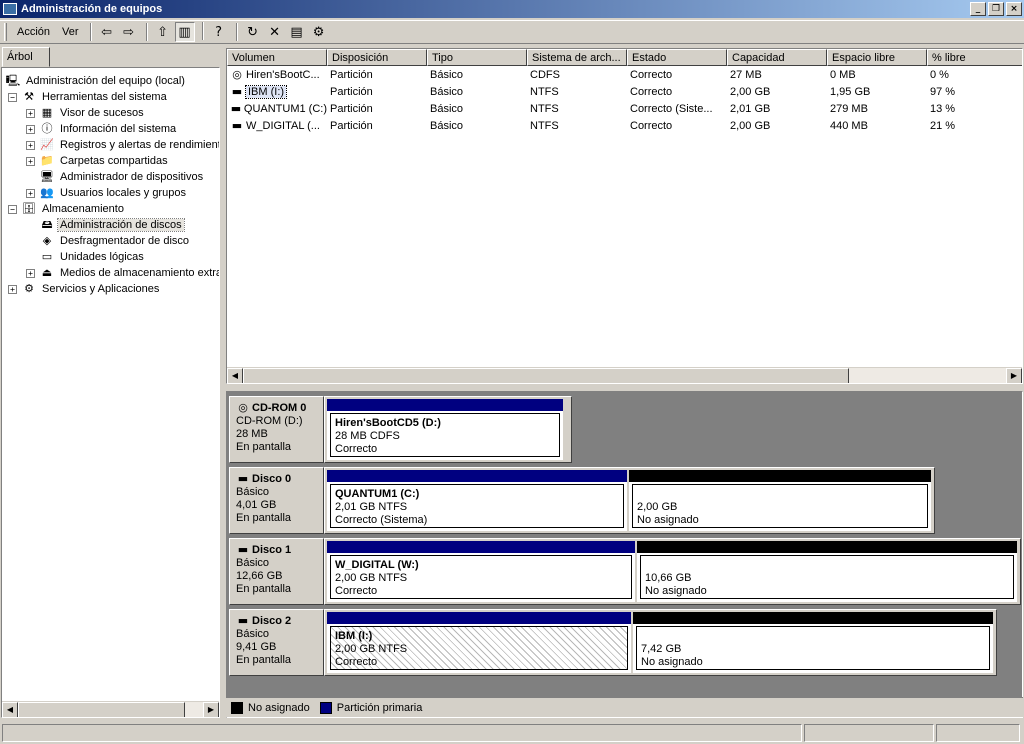 The width and height of the screenshot is (1024, 744). I want to click on column-header: Estado, so click(677, 57).